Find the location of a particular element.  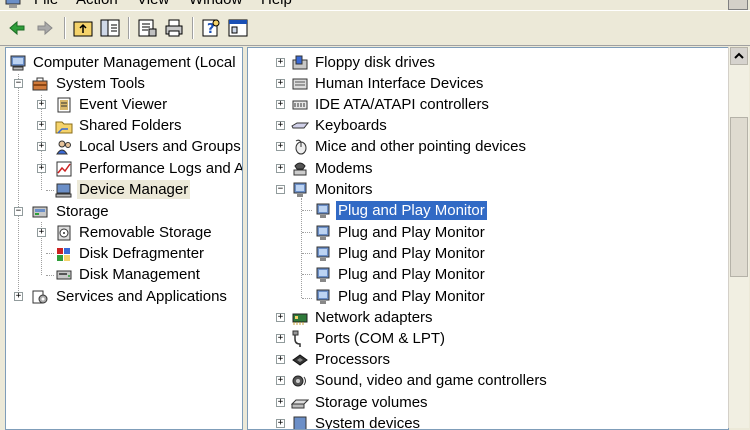

vertical-scrollbar is located at coordinates (738, 237).